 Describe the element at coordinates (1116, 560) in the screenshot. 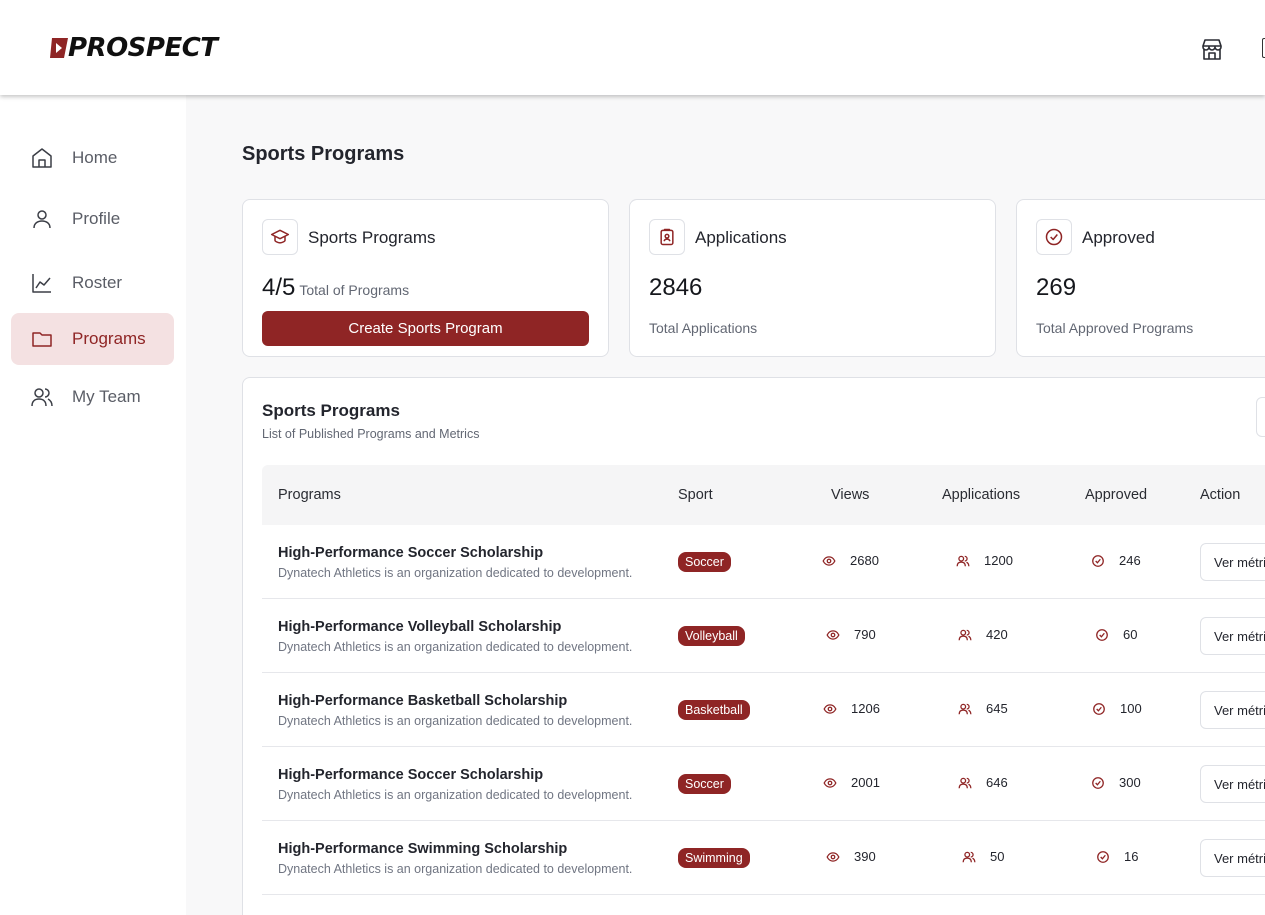

I see `approved-metric: 246` at that location.